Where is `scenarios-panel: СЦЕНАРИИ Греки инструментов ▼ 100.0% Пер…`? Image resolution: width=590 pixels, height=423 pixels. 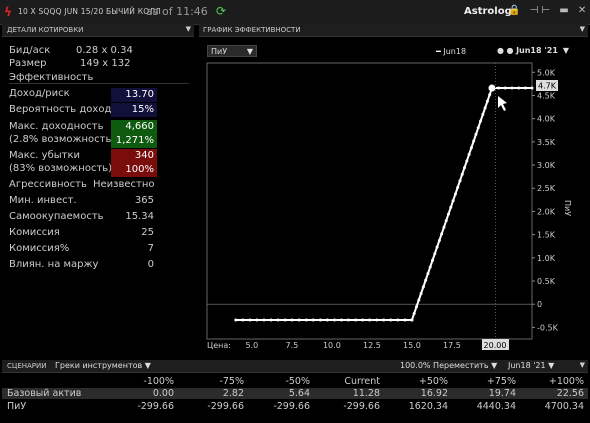 scenarios-panel: СЦЕНАРИИ Греки инструментов ▼ 100.0% Пер… is located at coordinates (295, 391).